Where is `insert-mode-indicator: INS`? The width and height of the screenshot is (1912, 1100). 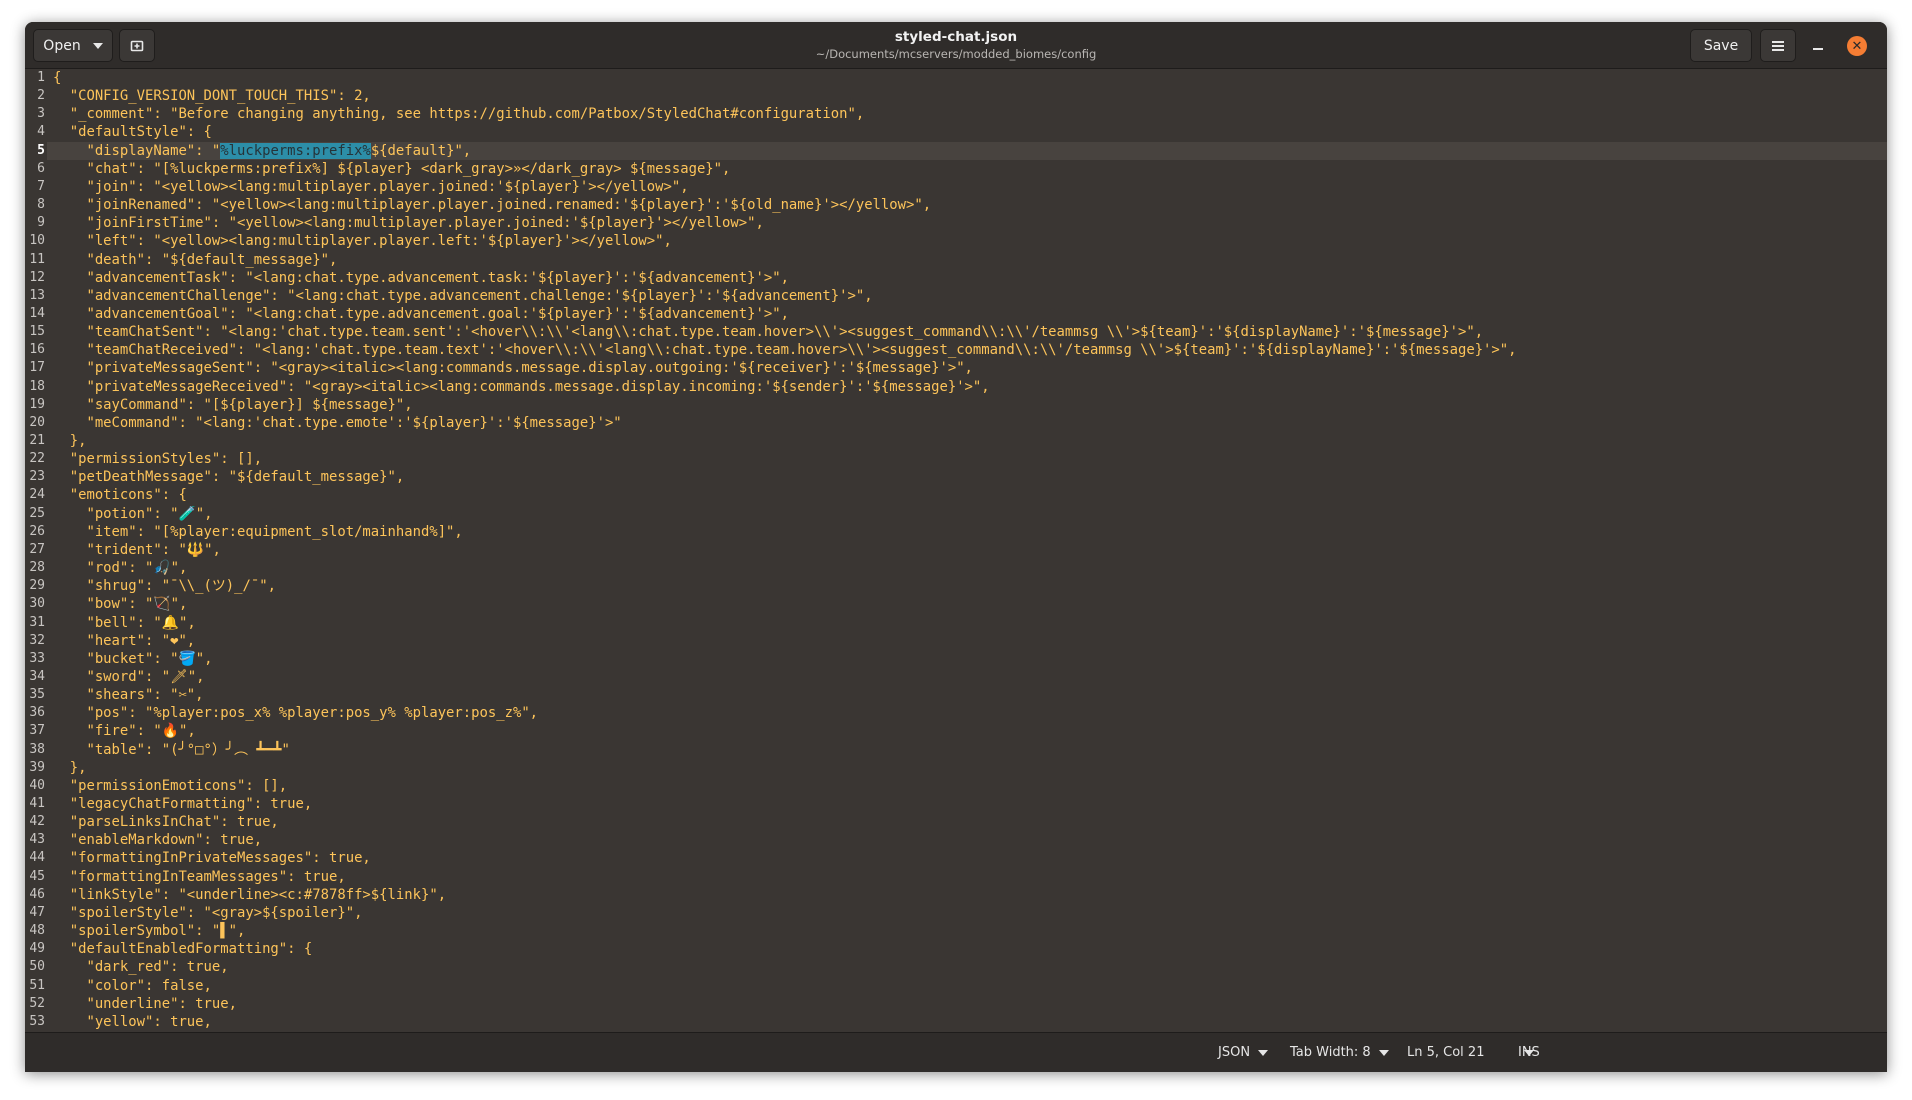 insert-mode-indicator: INS is located at coordinates (1529, 1052).